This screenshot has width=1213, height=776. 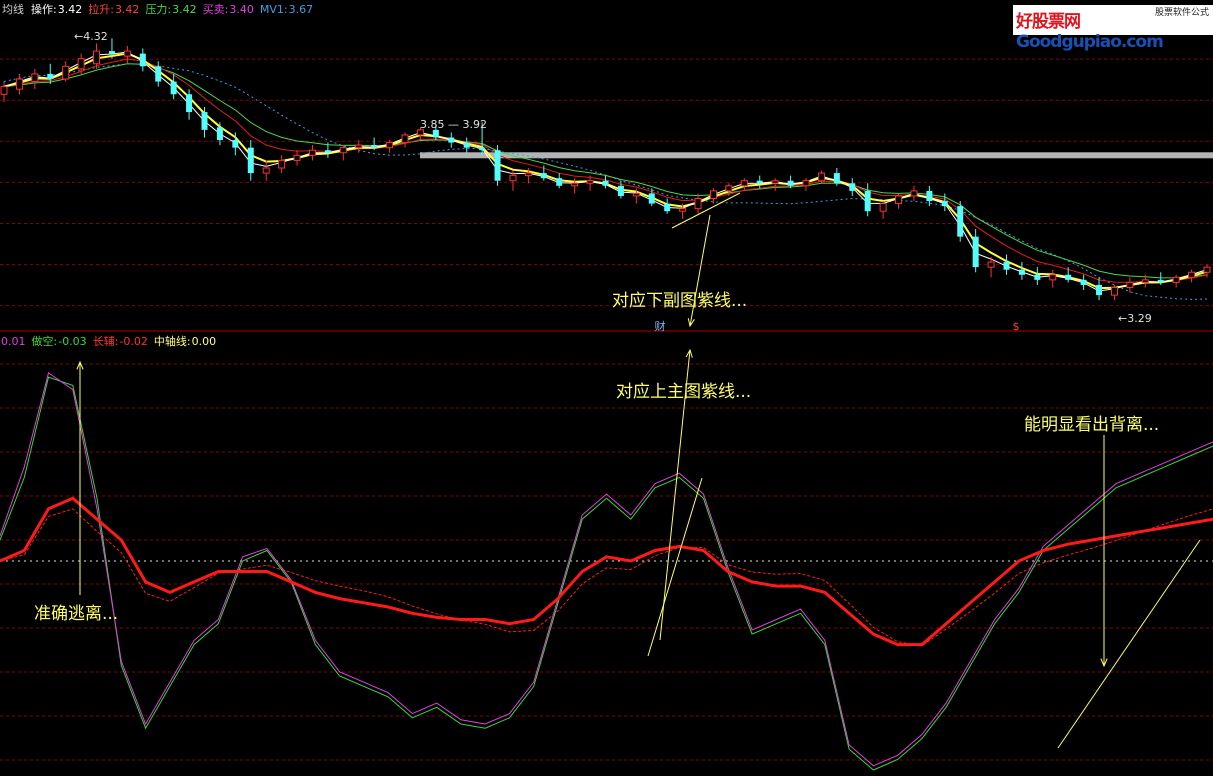 I want to click on resistance-band-bar, so click(x=816, y=155).